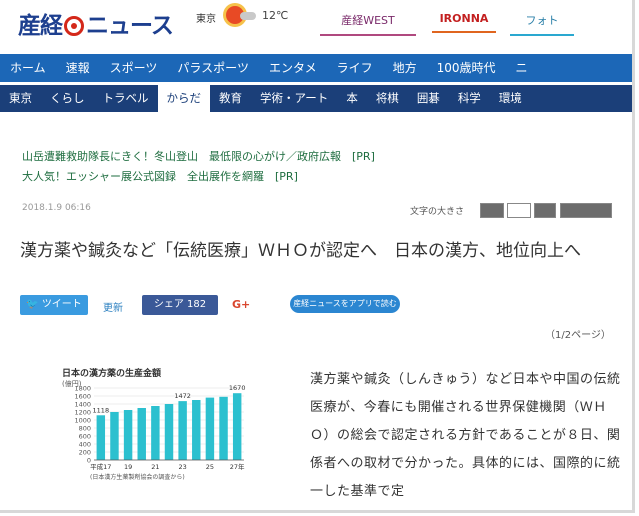 The height and width of the screenshot is (516, 639). Describe the element at coordinates (180, 305) in the screenshot. I see `facebook-share-button: シェア 182` at that location.